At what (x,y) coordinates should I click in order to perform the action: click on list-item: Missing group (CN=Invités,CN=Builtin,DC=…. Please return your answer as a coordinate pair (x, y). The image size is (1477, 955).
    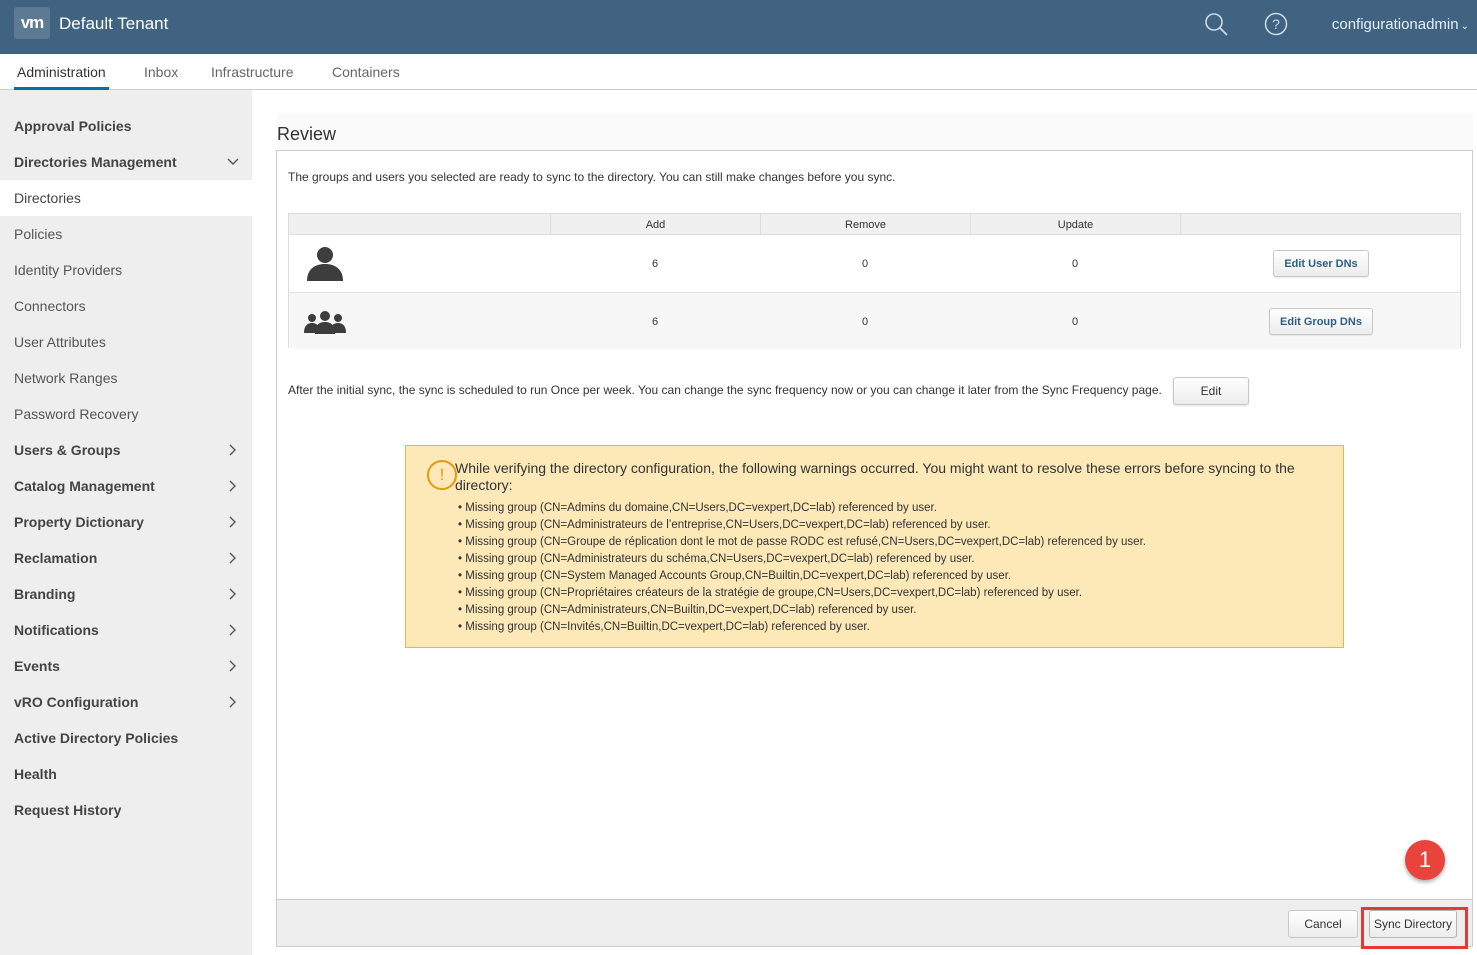
    Looking at the image, I should click on (802, 627).